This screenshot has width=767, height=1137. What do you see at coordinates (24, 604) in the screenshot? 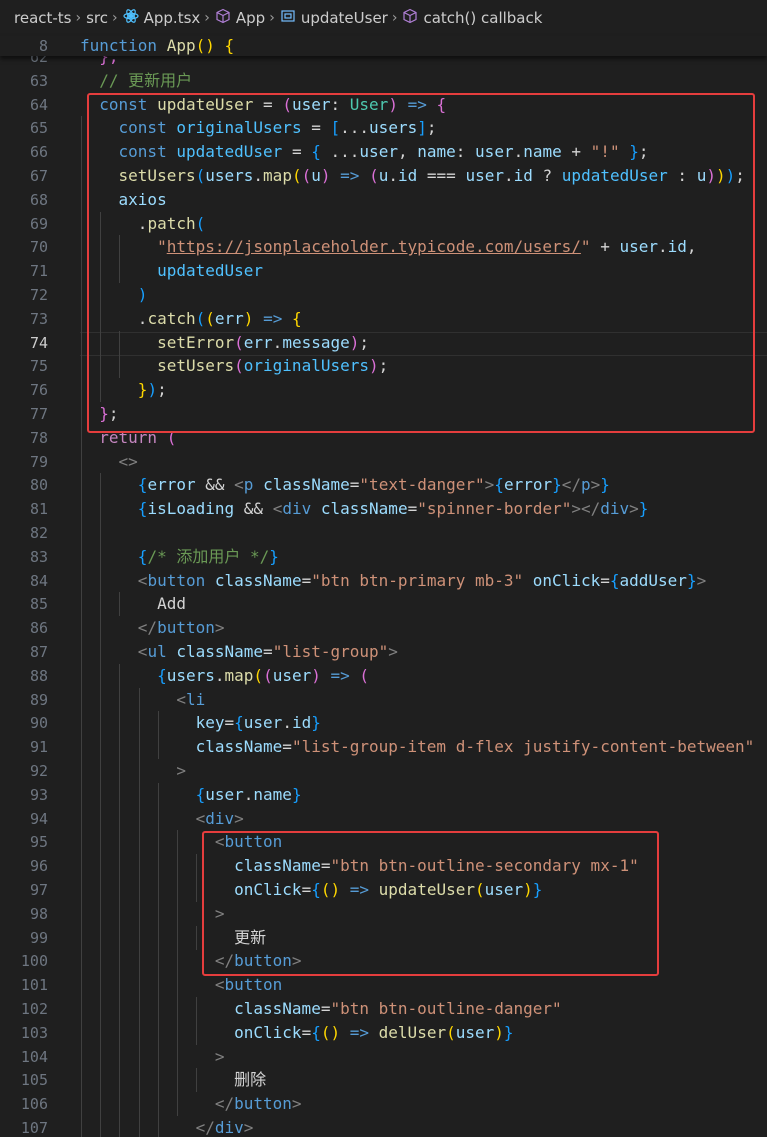
I see `line-number: 85` at bounding box center [24, 604].